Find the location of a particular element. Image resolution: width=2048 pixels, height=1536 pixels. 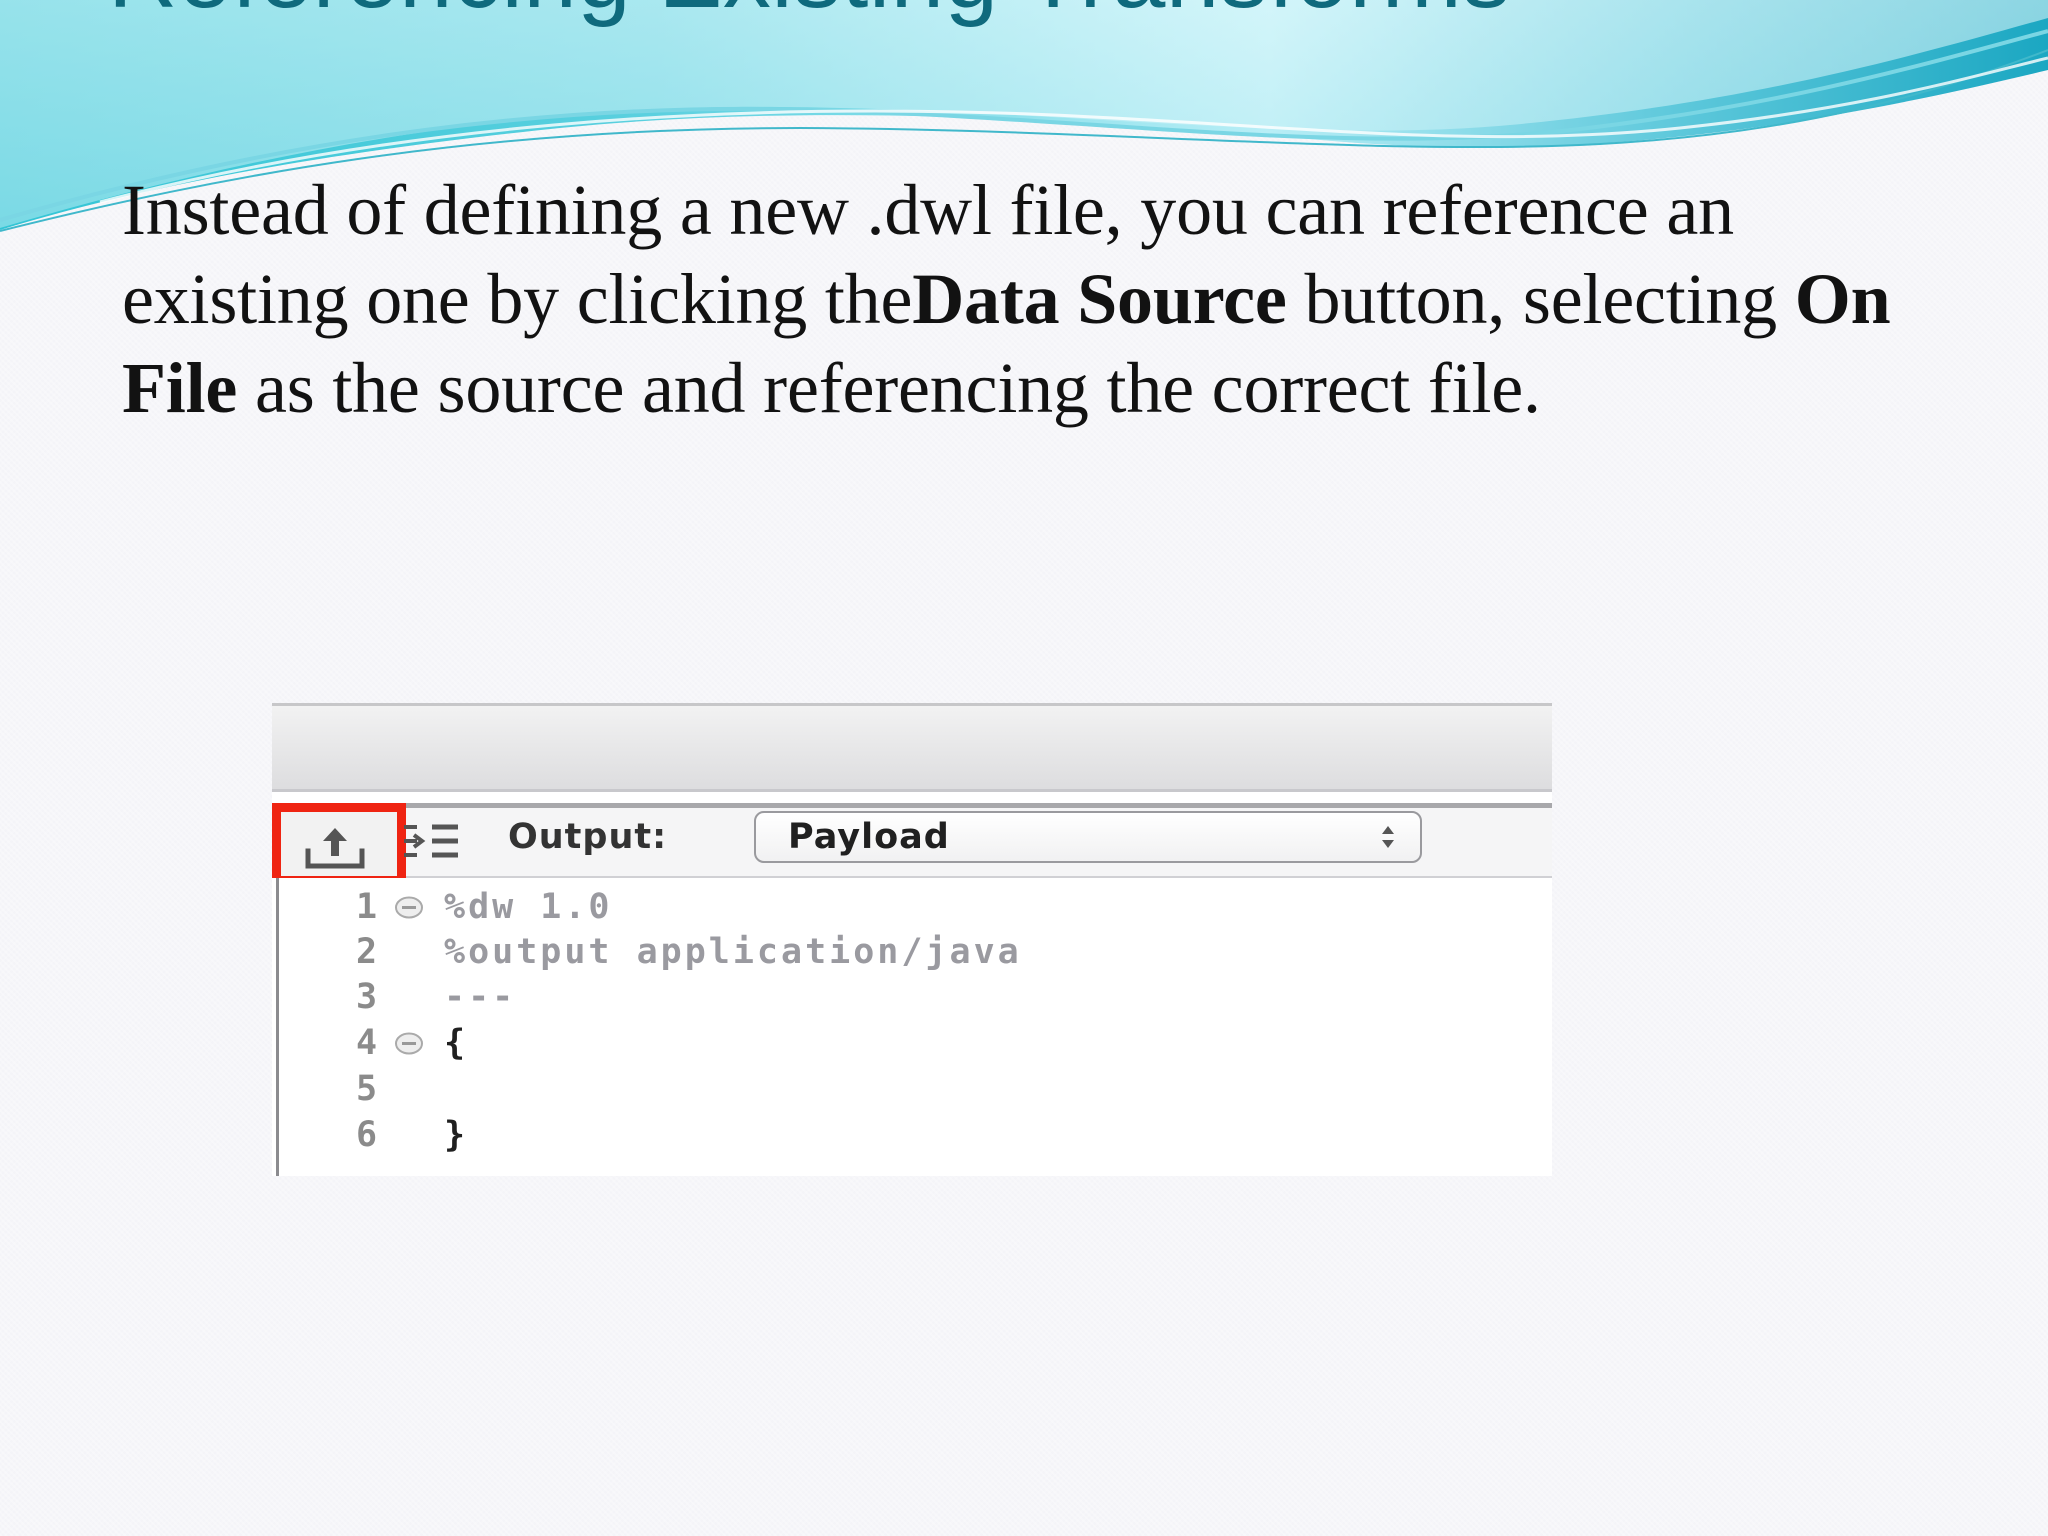

output-payload-value: Payload is located at coordinates (869, 837).